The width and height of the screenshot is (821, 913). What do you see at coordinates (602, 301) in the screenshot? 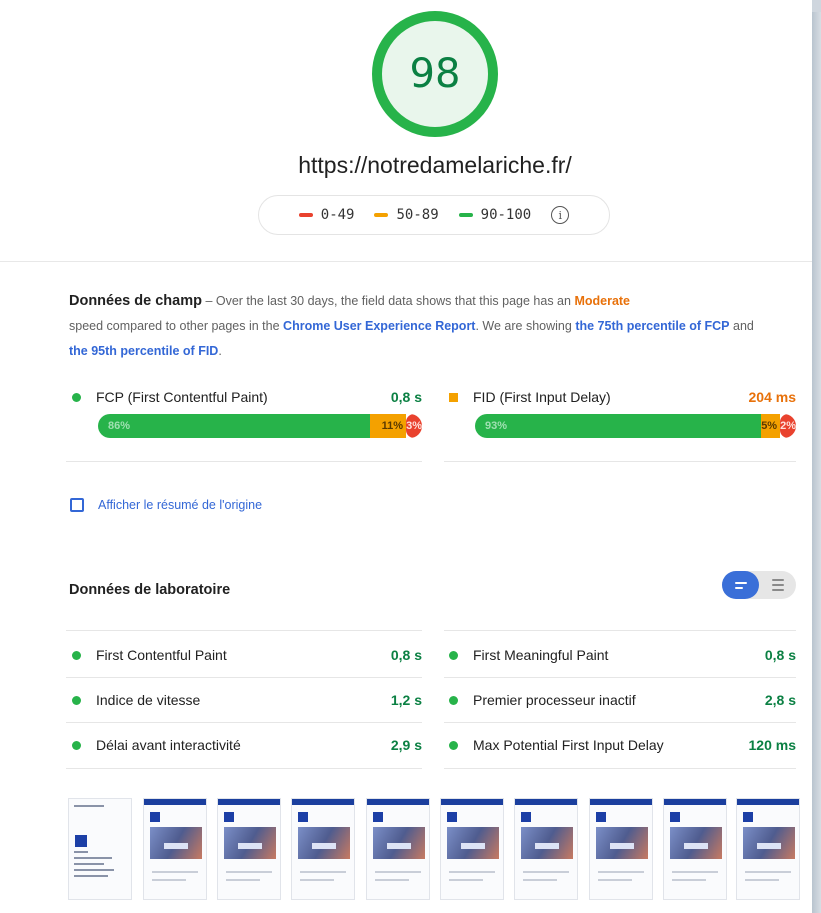
I see `moderate-label: Moderate` at bounding box center [602, 301].